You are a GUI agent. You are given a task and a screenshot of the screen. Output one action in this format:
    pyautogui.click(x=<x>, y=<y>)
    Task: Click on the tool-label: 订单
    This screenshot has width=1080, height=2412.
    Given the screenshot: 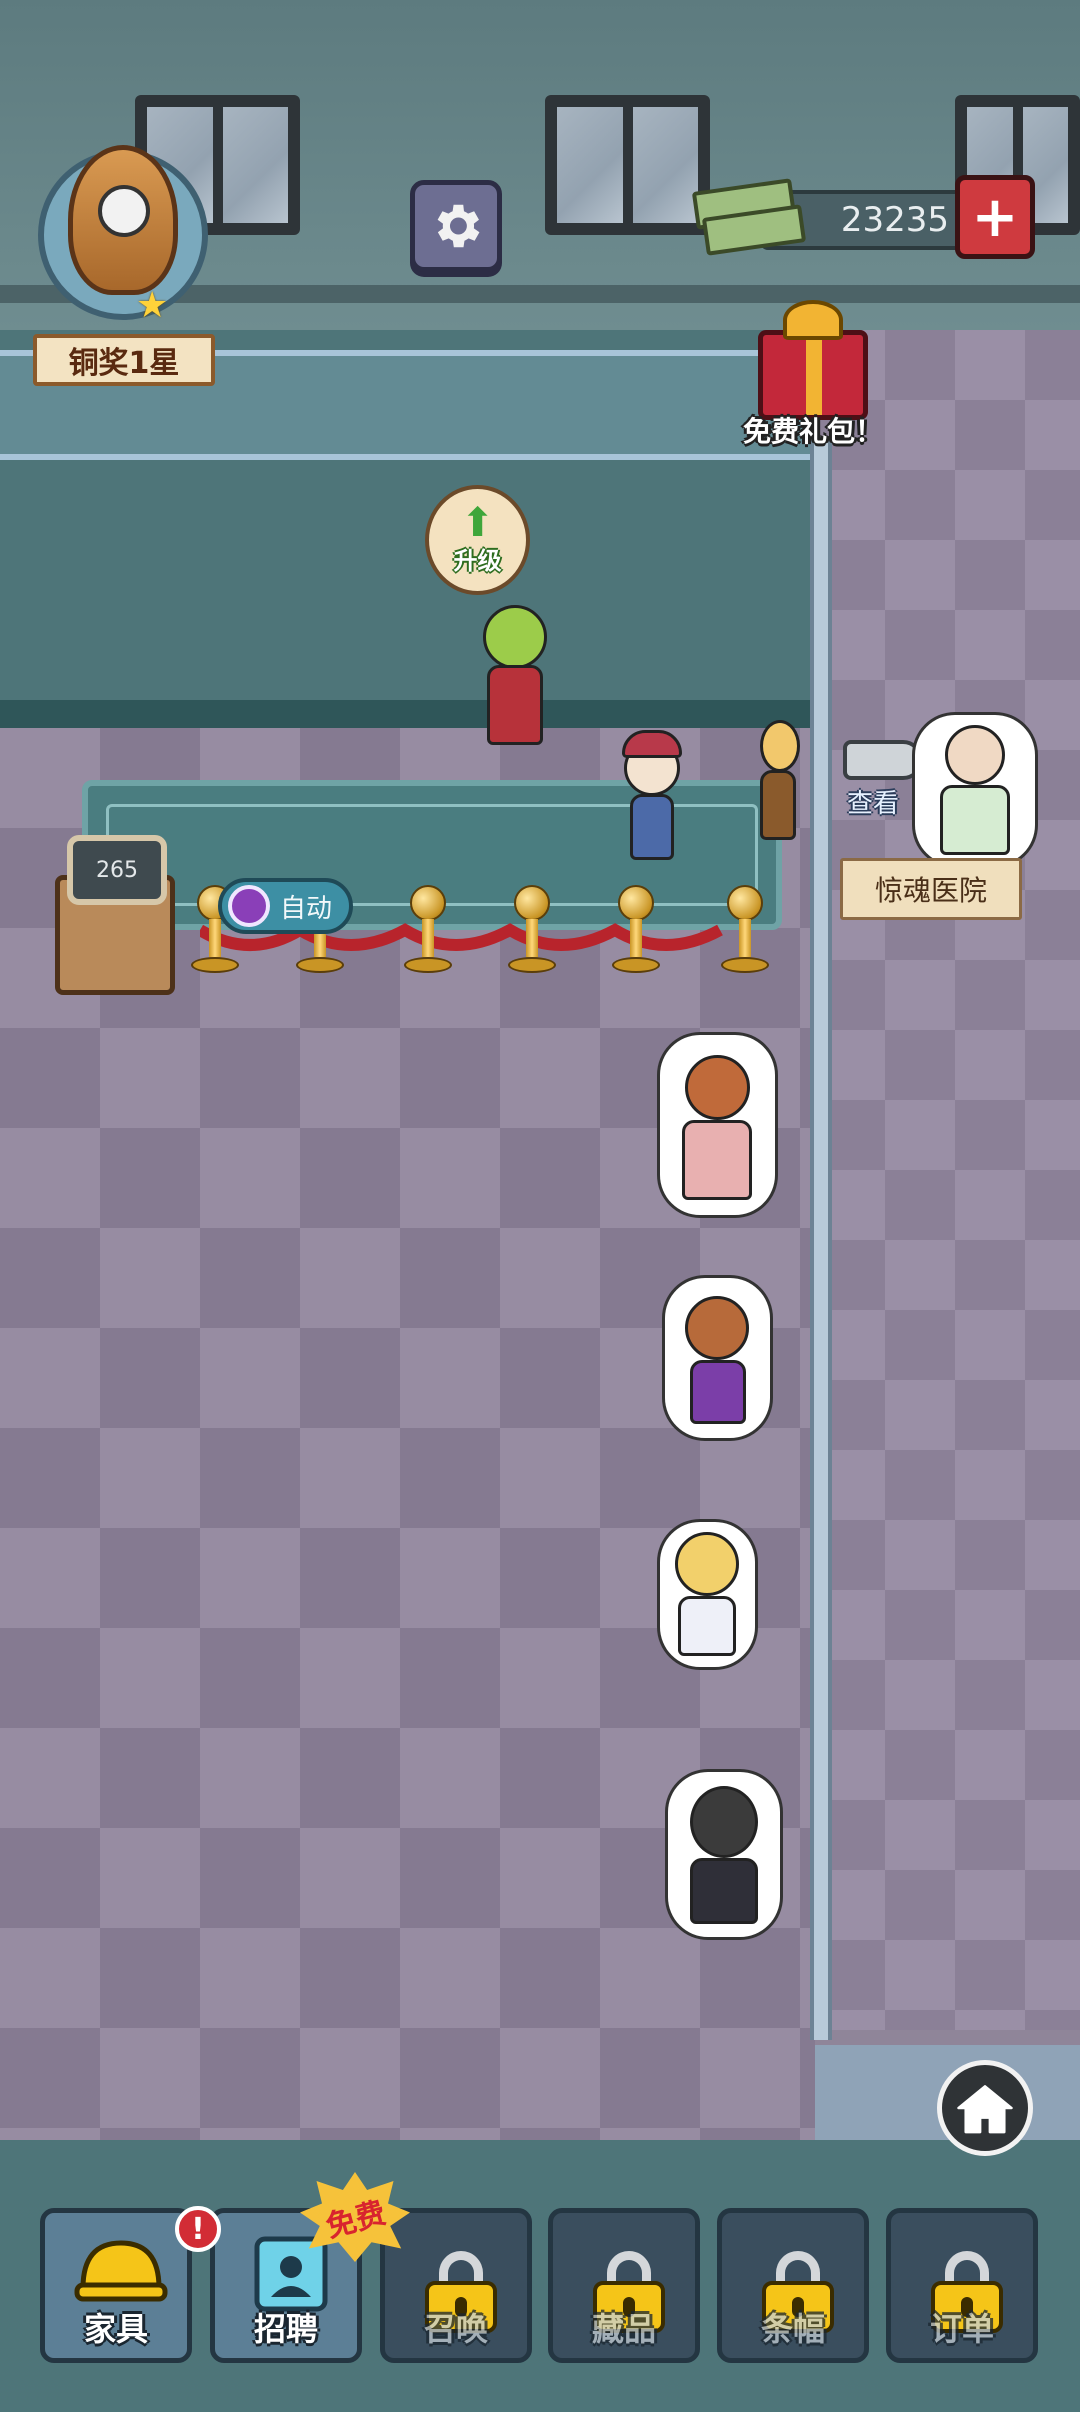 What is the action you would take?
    pyautogui.click(x=961, y=2329)
    